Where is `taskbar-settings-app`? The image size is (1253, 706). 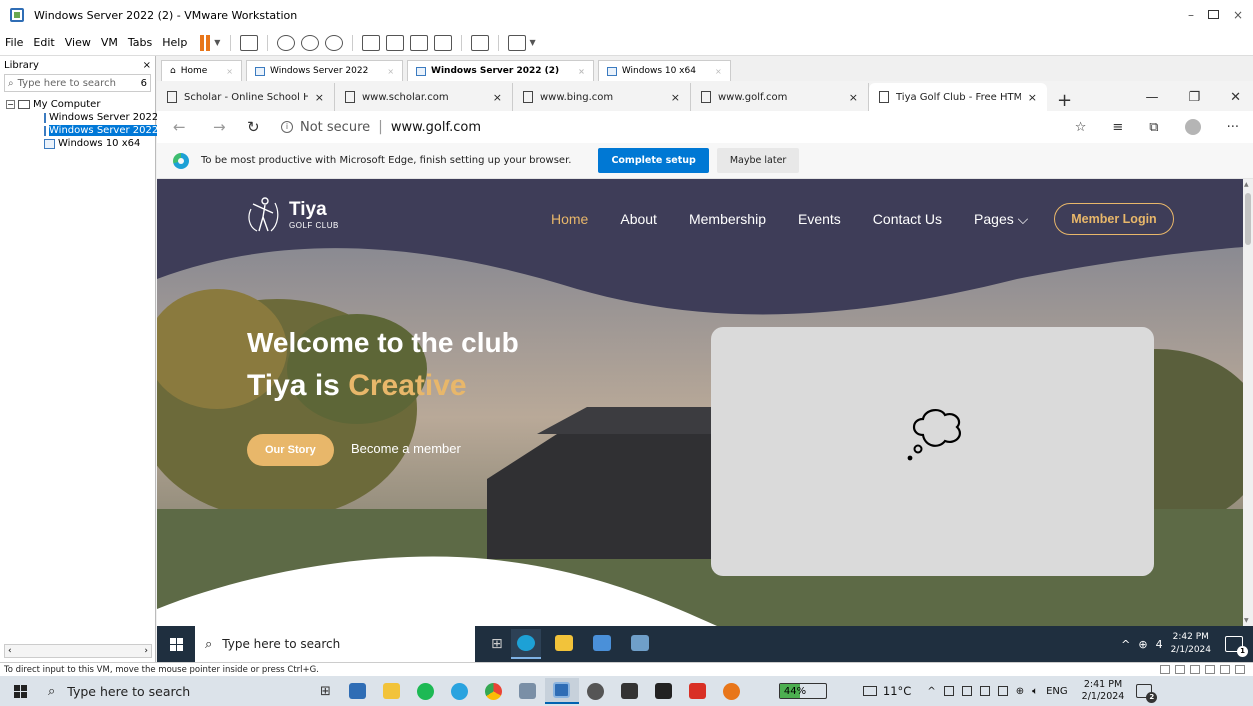
taskbar-settings-app is located at coordinates (596, 691).